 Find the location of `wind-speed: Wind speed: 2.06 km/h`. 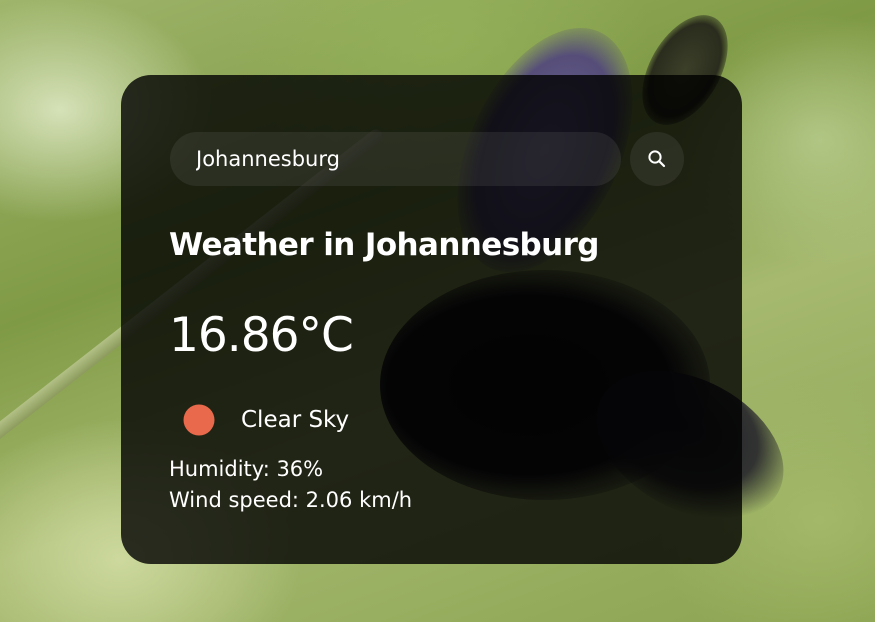

wind-speed: Wind speed: 2.06 km/h is located at coordinates (291, 500).